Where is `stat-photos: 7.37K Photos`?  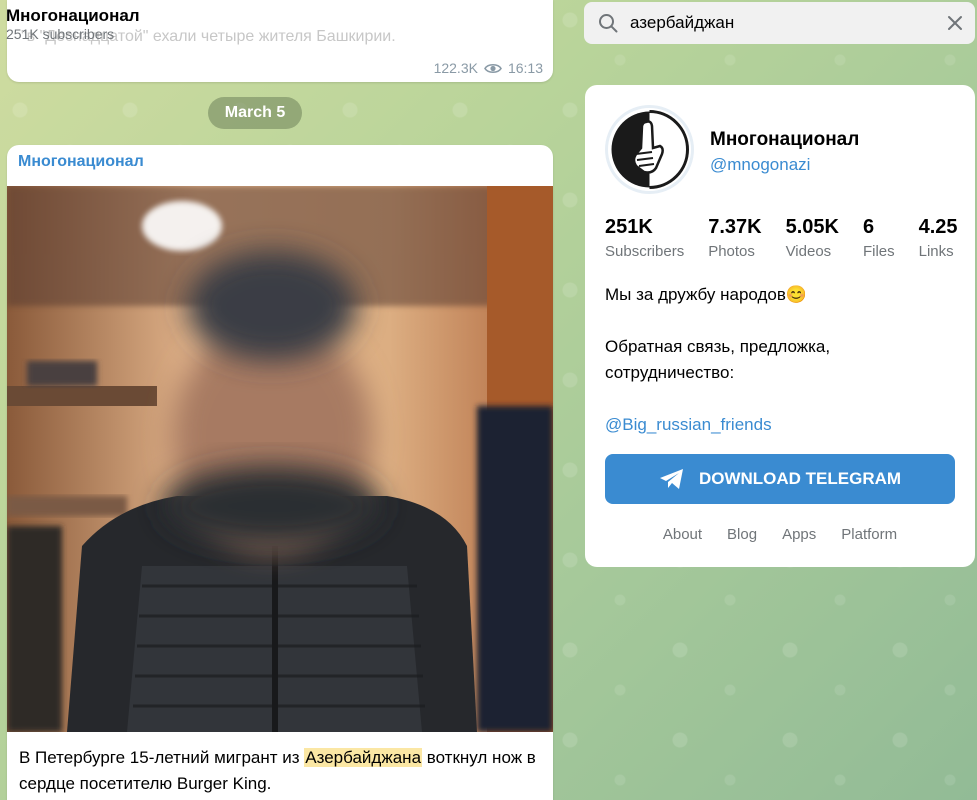 stat-photos: 7.37K Photos is located at coordinates (734, 238).